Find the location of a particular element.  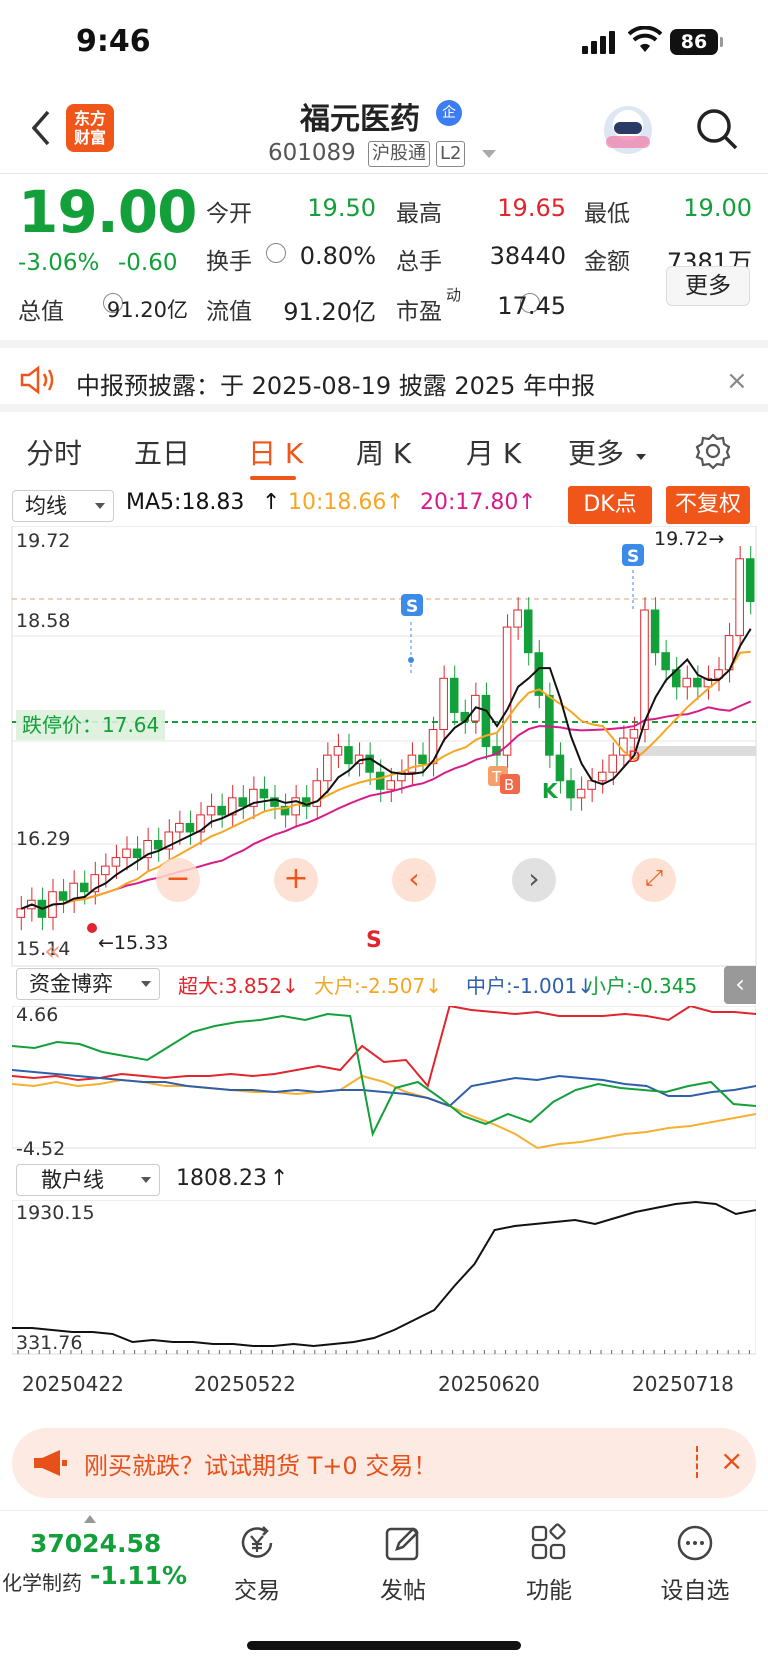

scroll-left-button: ‹ is located at coordinates (414, 880).